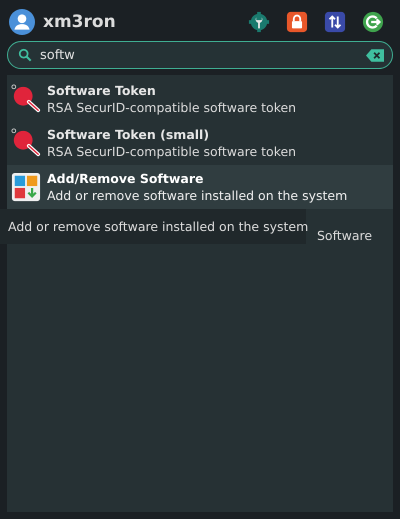 This screenshot has height=519, width=400. I want to click on switch-user-icon, so click(335, 22).